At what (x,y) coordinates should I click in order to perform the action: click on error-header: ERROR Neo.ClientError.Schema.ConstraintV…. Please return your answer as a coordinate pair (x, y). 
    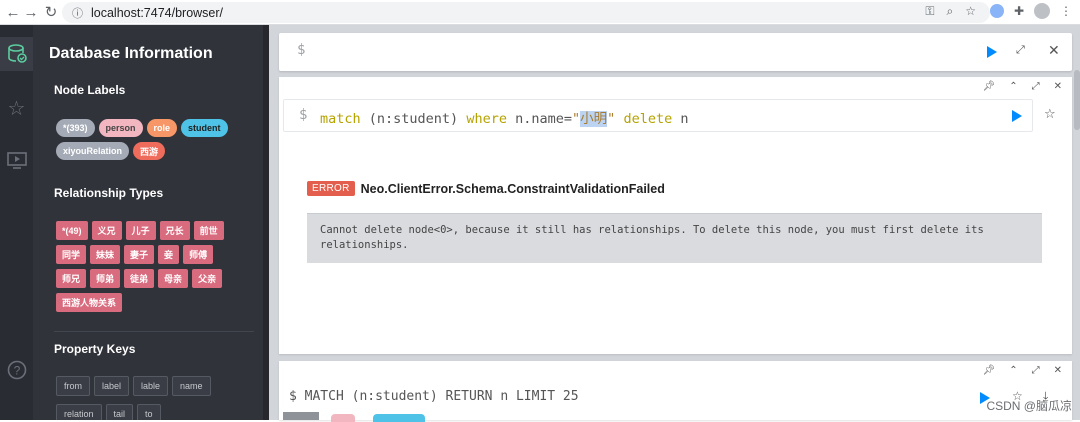
    Looking at the image, I should click on (486, 188).